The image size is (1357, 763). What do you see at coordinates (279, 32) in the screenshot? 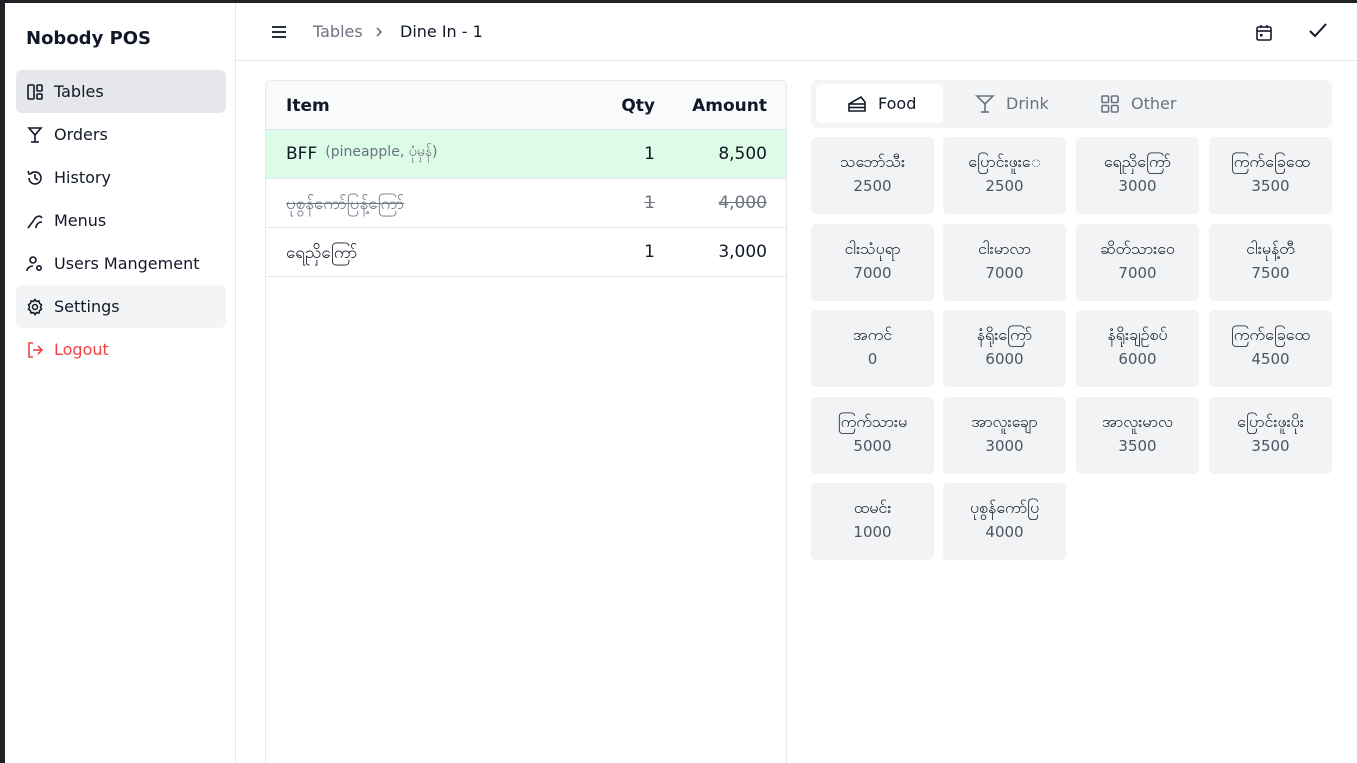
I see `hamburger-menu-icon` at bounding box center [279, 32].